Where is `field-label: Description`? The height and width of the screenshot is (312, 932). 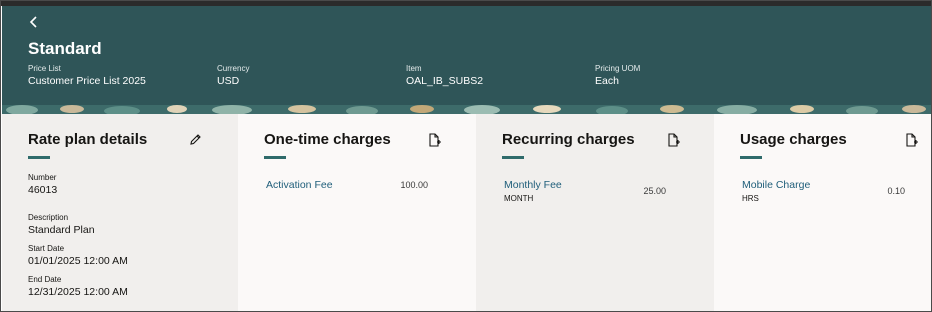
field-label: Description is located at coordinates (48, 217).